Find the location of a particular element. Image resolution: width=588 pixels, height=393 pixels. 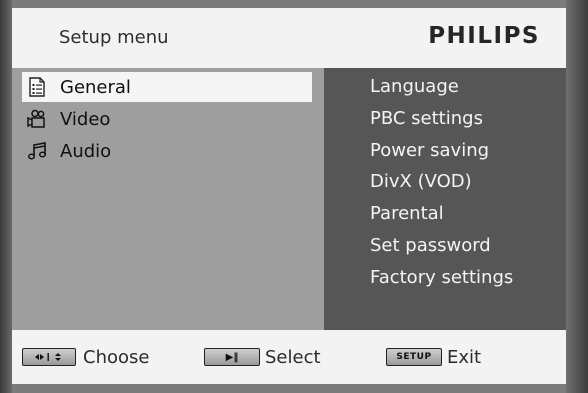

menu-item-label: General is located at coordinates (95, 87).